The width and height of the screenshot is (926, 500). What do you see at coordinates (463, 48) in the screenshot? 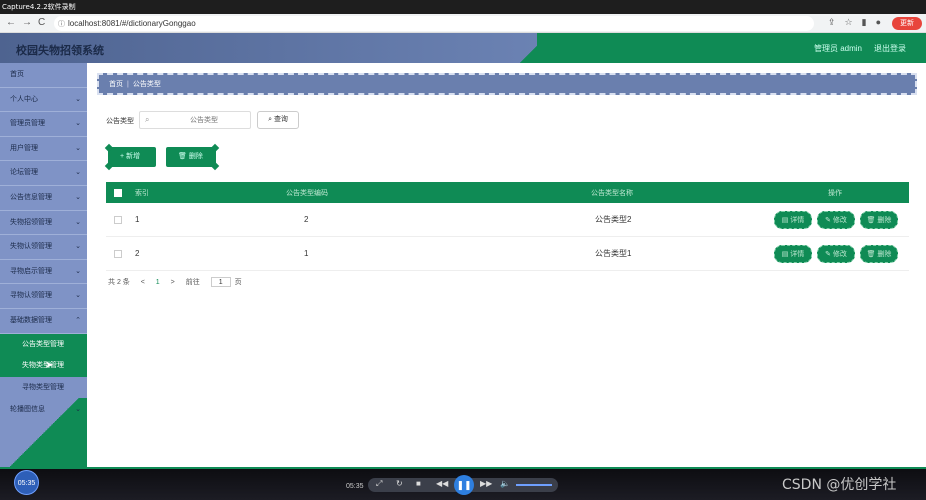
I see `app-header: 校园失物招领系统 管理员 admin 退出登录` at bounding box center [463, 48].